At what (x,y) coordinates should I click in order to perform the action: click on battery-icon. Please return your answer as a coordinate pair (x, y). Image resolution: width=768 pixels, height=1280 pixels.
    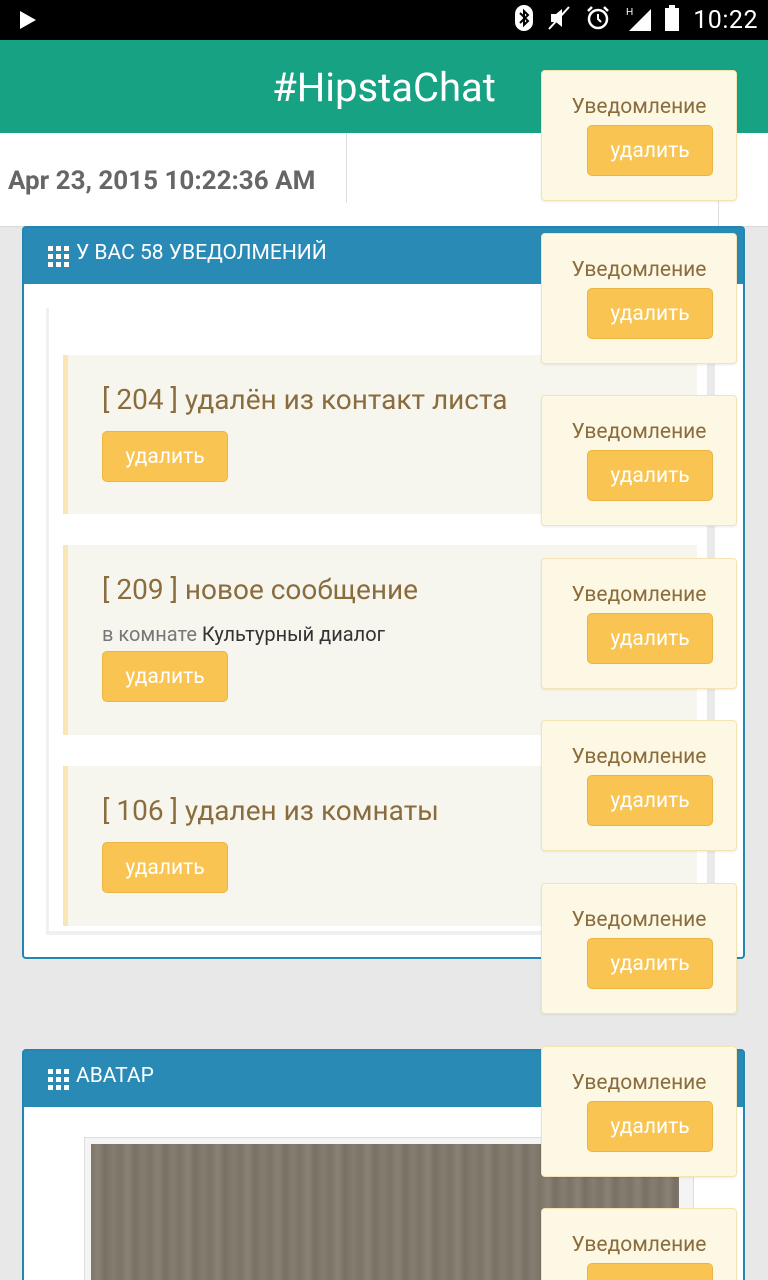
    Looking at the image, I should click on (672, 20).